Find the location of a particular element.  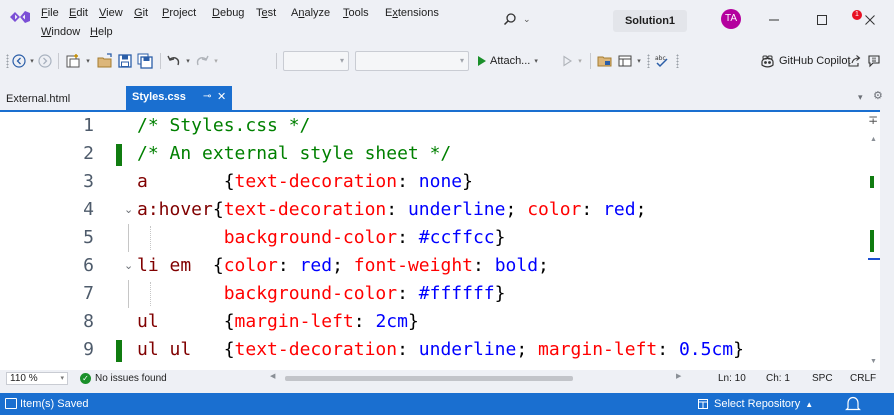

code-token: text-decoration is located at coordinates (305, 209).